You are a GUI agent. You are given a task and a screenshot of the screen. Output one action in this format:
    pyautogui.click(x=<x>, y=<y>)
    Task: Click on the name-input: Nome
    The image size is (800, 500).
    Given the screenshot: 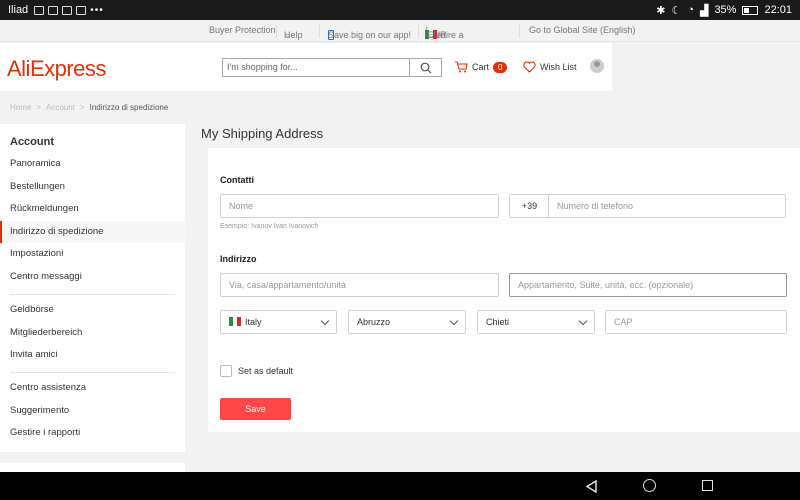 What is the action you would take?
    pyautogui.click(x=359, y=206)
    